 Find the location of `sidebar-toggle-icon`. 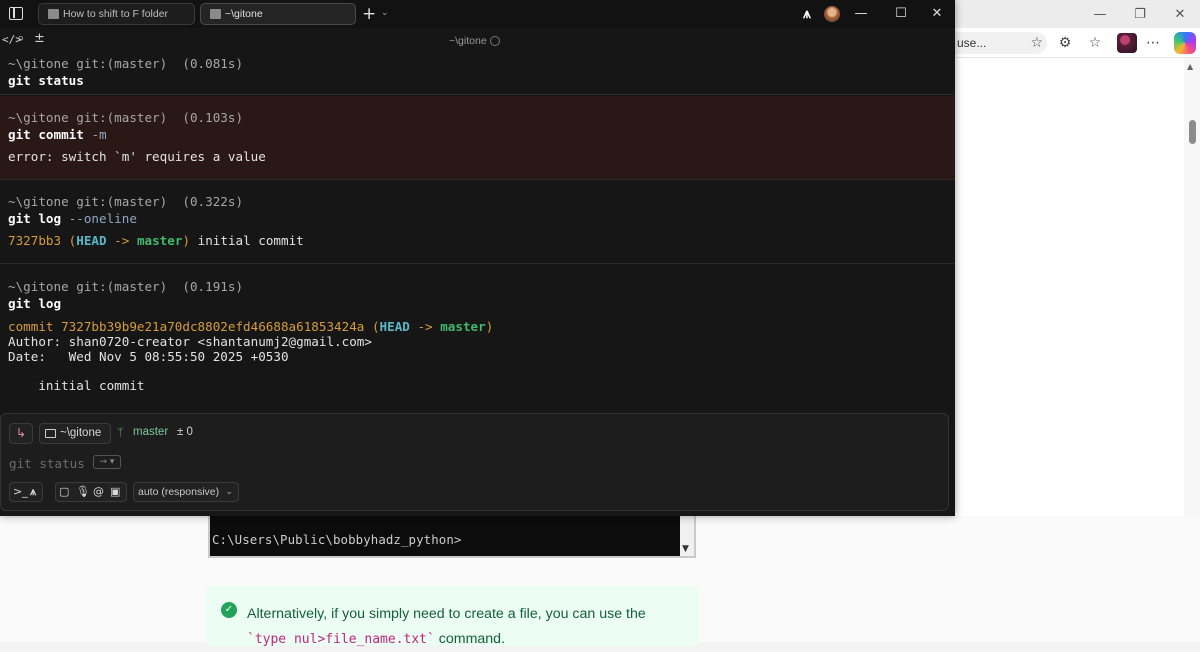

sidebar-toggle-icon is located at coordinates (16, 13).